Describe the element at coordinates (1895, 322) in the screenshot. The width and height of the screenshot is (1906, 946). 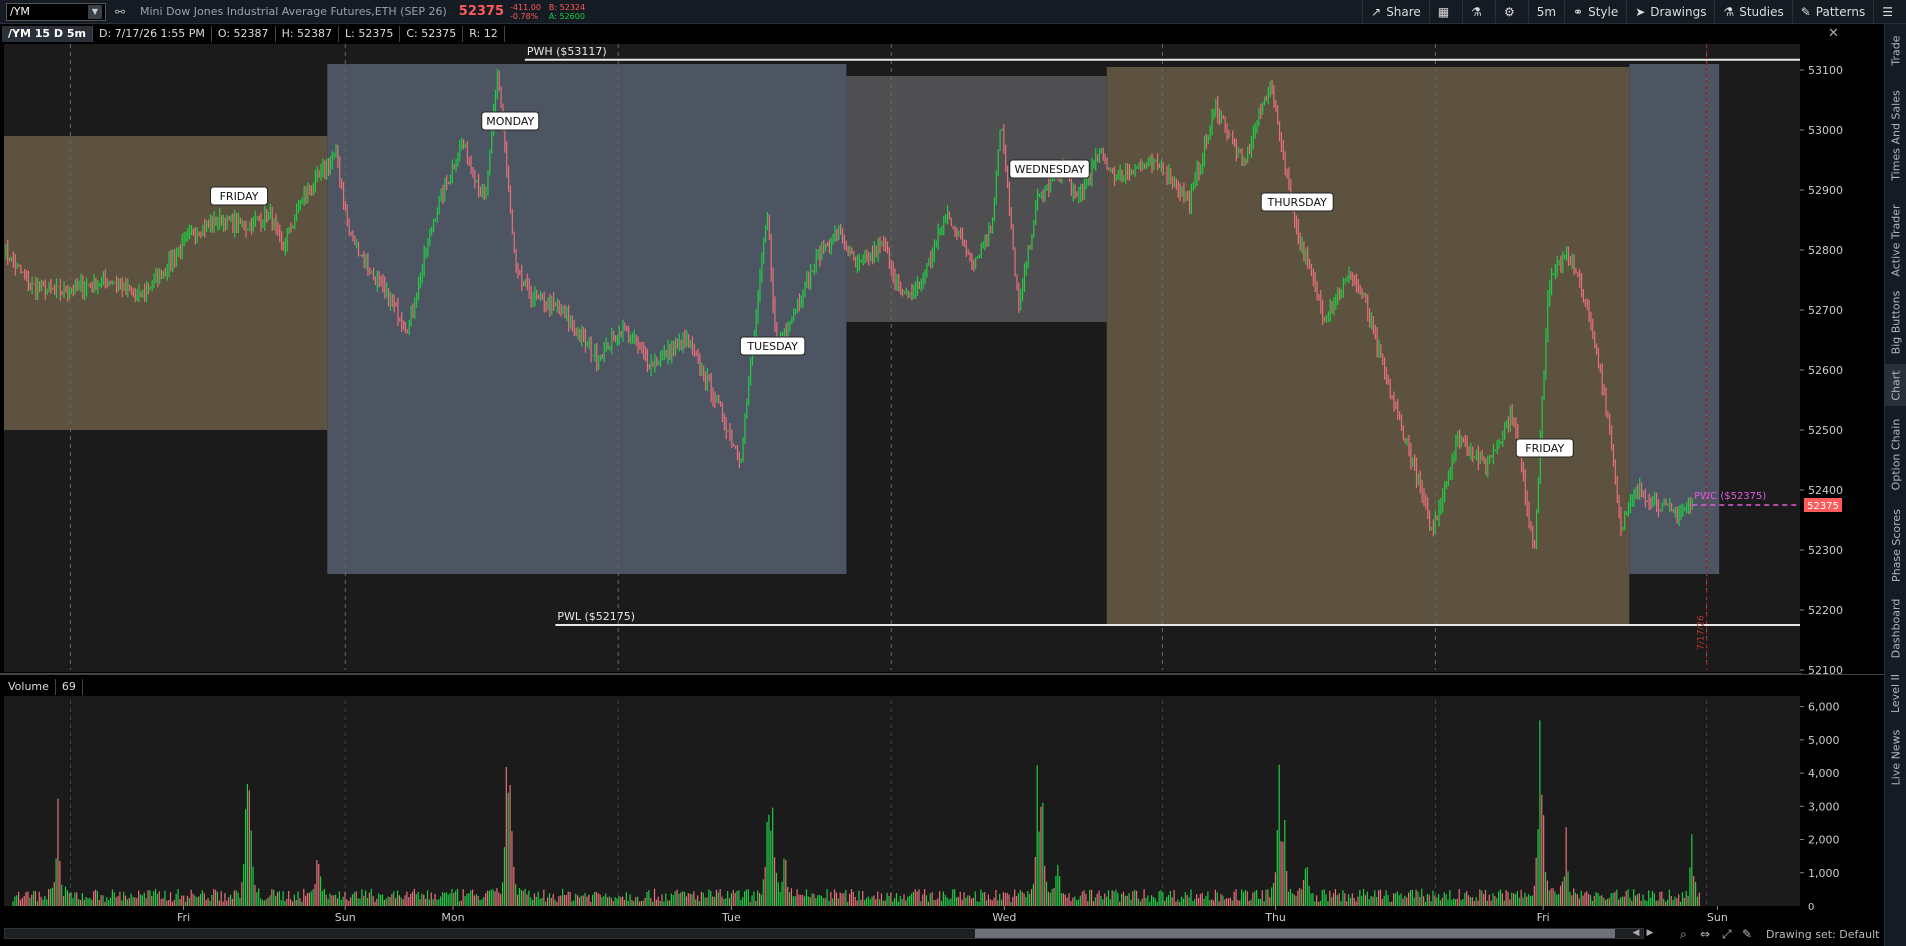
I see `tab-big-buttons: Big Buttons` at that location.